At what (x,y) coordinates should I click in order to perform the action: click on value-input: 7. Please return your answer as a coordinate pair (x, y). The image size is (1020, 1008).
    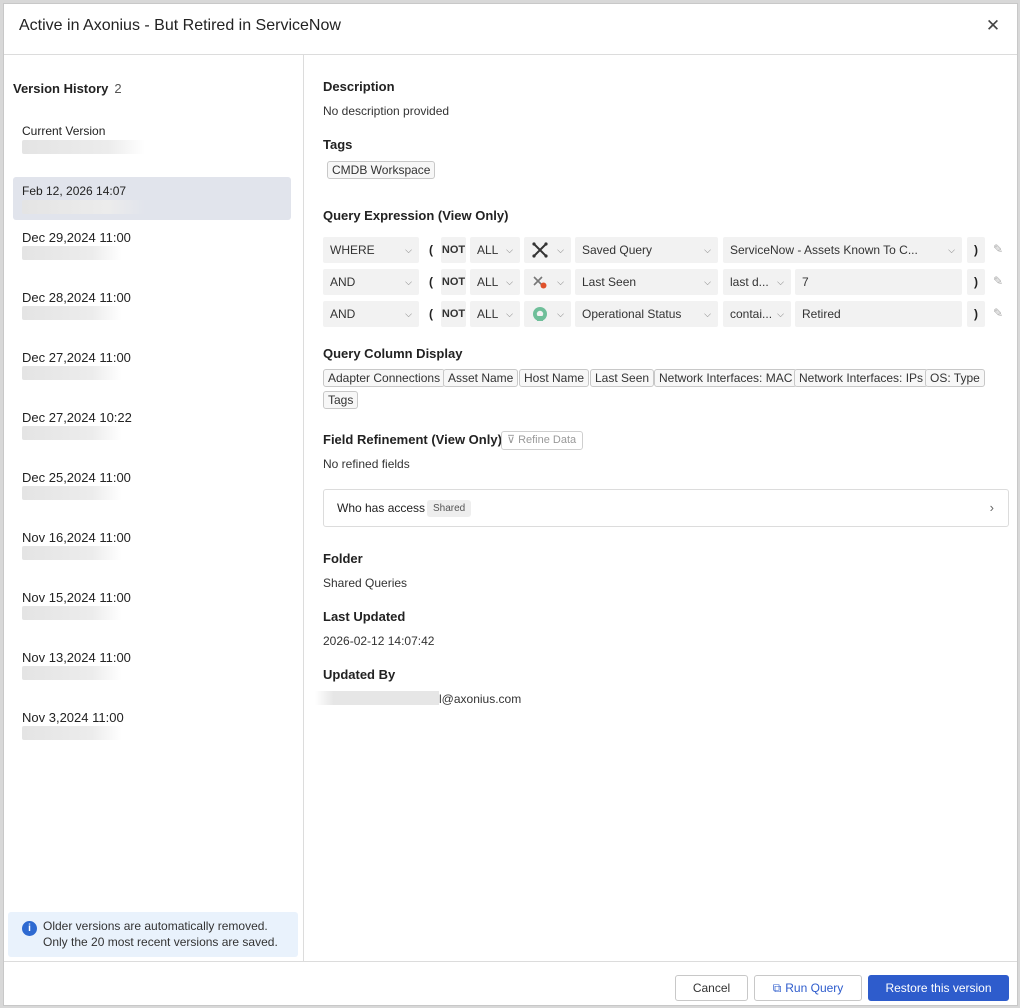
    Looking at the image, I should click on (878, 282).